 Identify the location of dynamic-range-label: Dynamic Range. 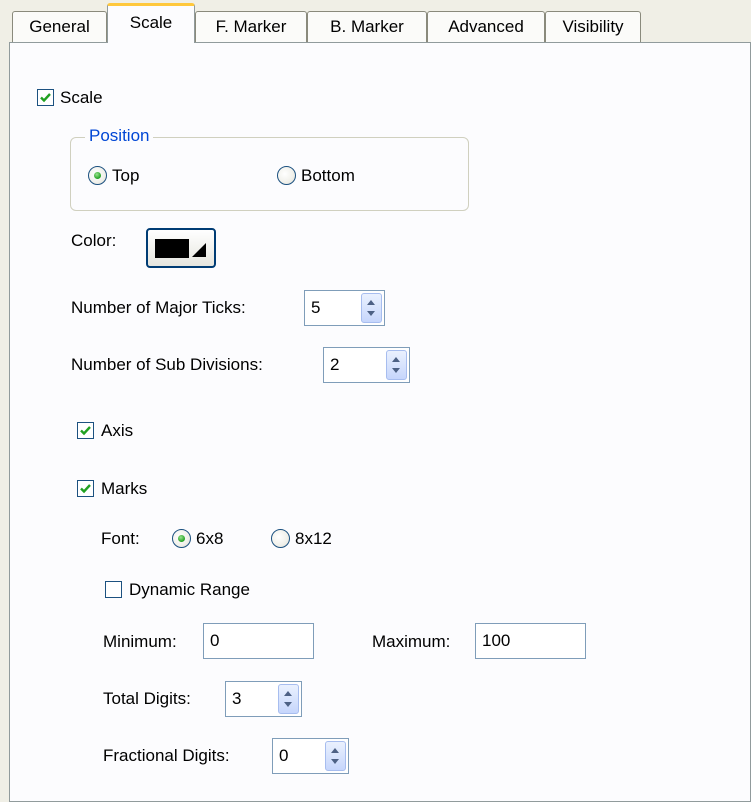
(189, 589).